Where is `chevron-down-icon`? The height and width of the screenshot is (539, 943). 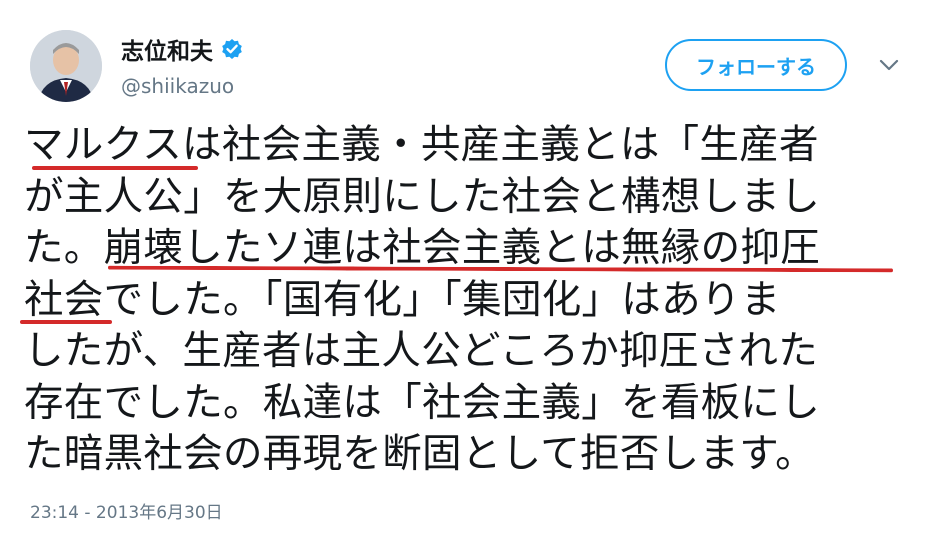 chevron-down-icon is located at coordinates (889, 65).